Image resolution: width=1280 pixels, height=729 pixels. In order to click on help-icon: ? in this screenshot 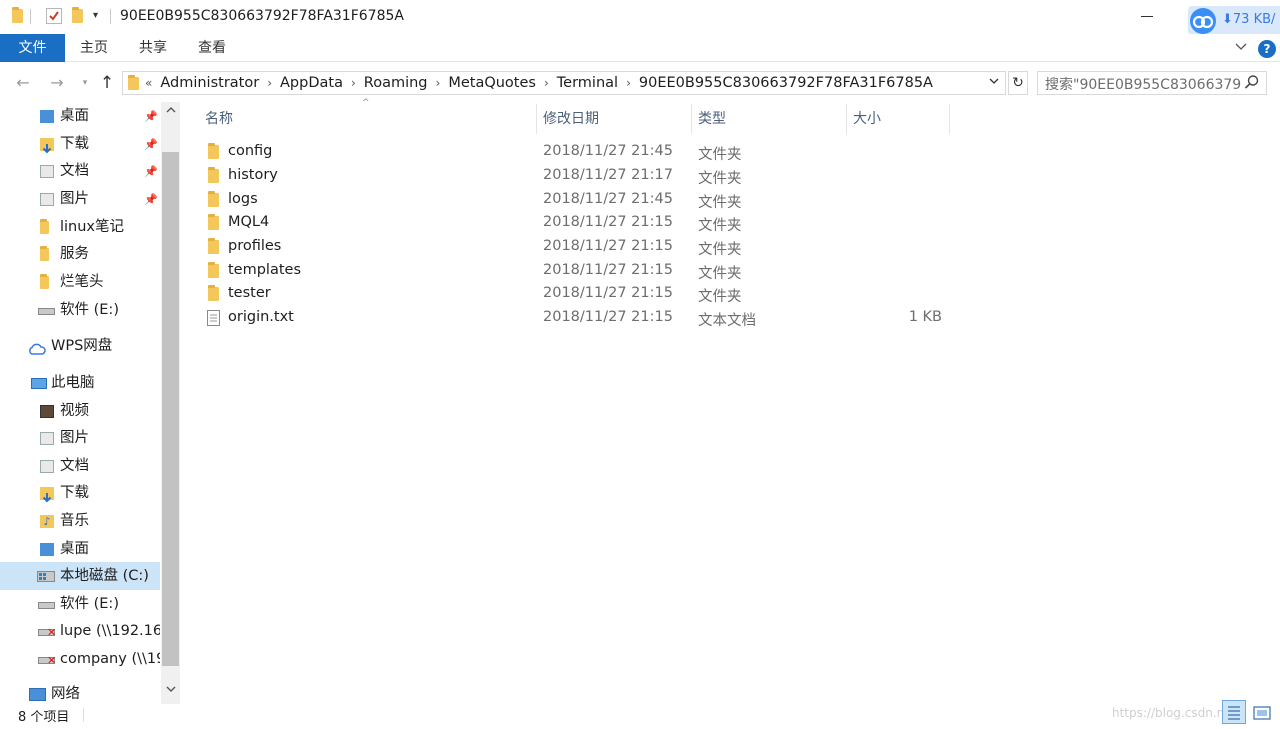, I will do `click(1267, 49)`.